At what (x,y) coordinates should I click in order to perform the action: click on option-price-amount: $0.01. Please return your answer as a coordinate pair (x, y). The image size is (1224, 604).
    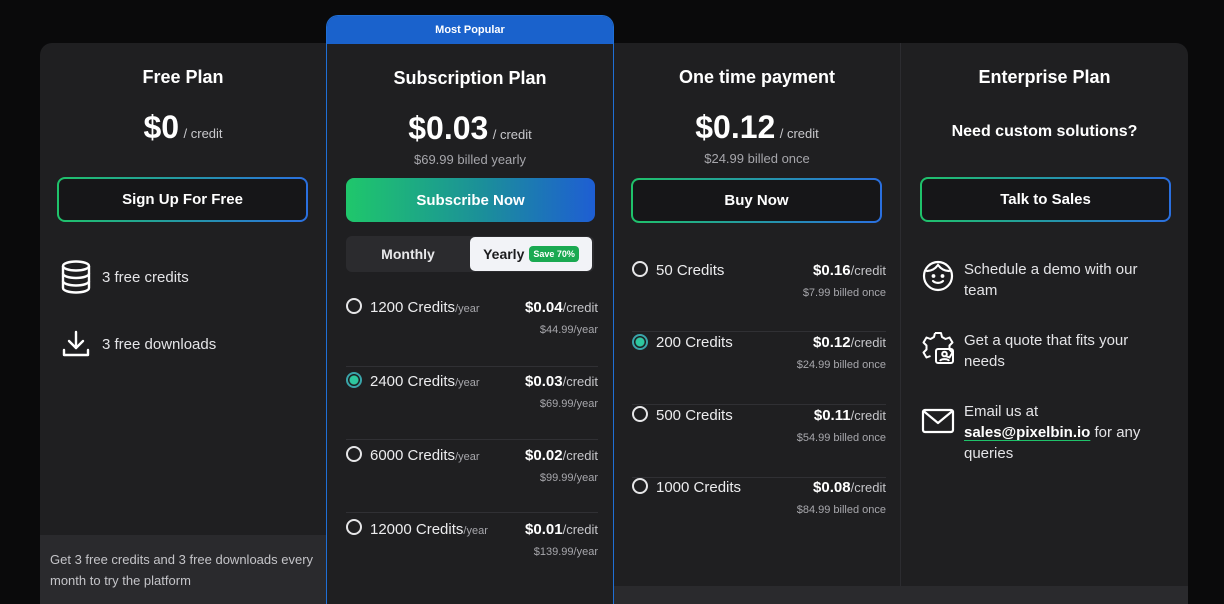
    Looking at the image, I should click on (544, 529).